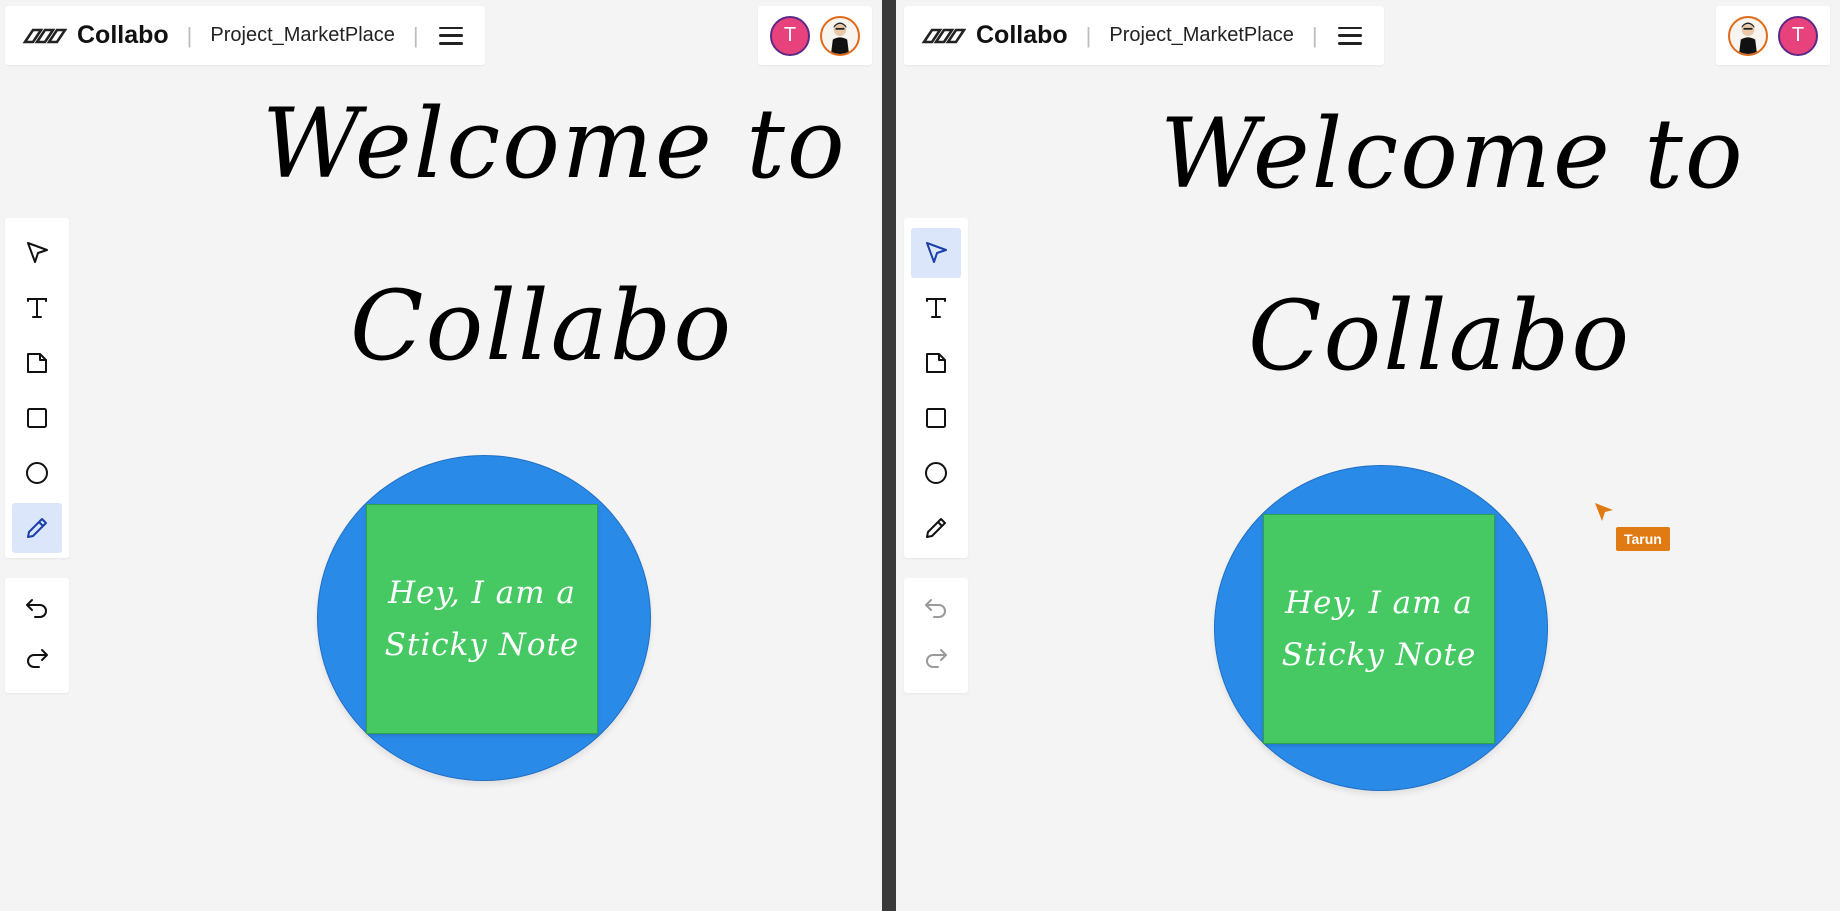 Image resolution: width=1840 pixels, height=911 pixels. I want to click on pane-divider, so click(889, 455).